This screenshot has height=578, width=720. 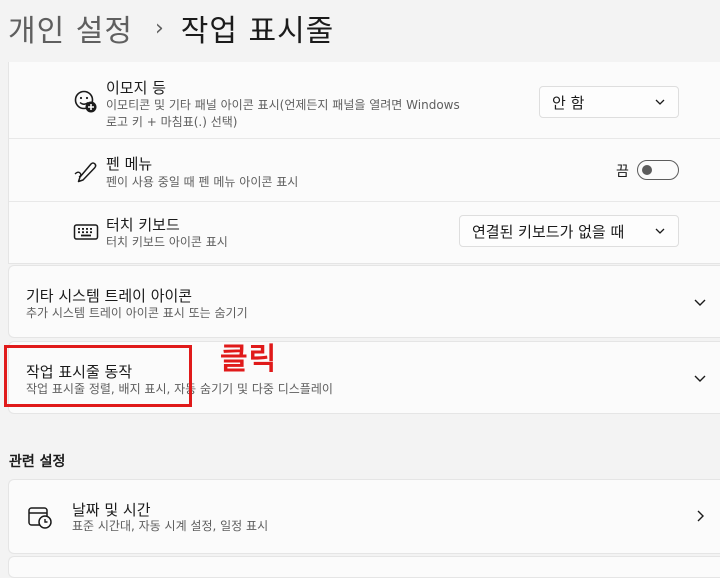 What do you see at coordinates (137, 313) in the screenshot?
I see `other-tray-icons-description: 추가 시스템 트레이 아이콘 표시 또는 숨기기` at bounding box center [137, 313].